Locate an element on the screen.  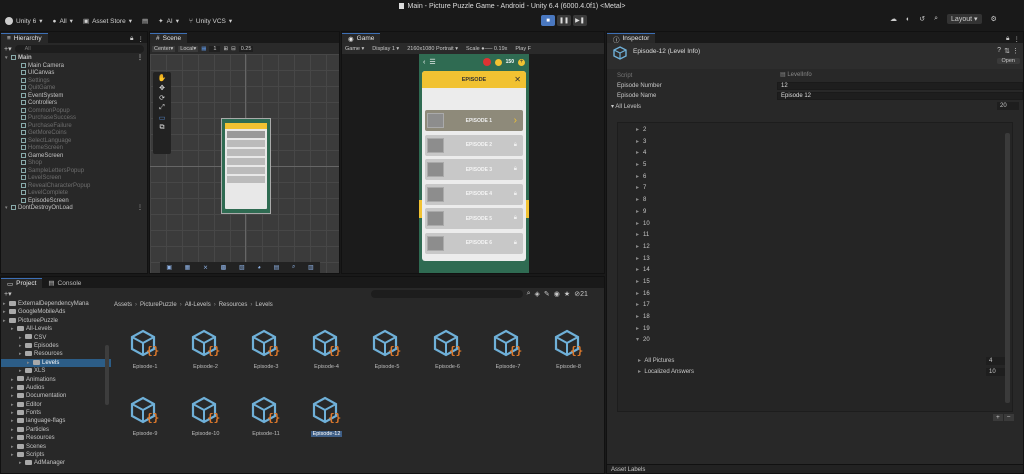
level-element: ▸ 17 is located at coordinates (815, 306).